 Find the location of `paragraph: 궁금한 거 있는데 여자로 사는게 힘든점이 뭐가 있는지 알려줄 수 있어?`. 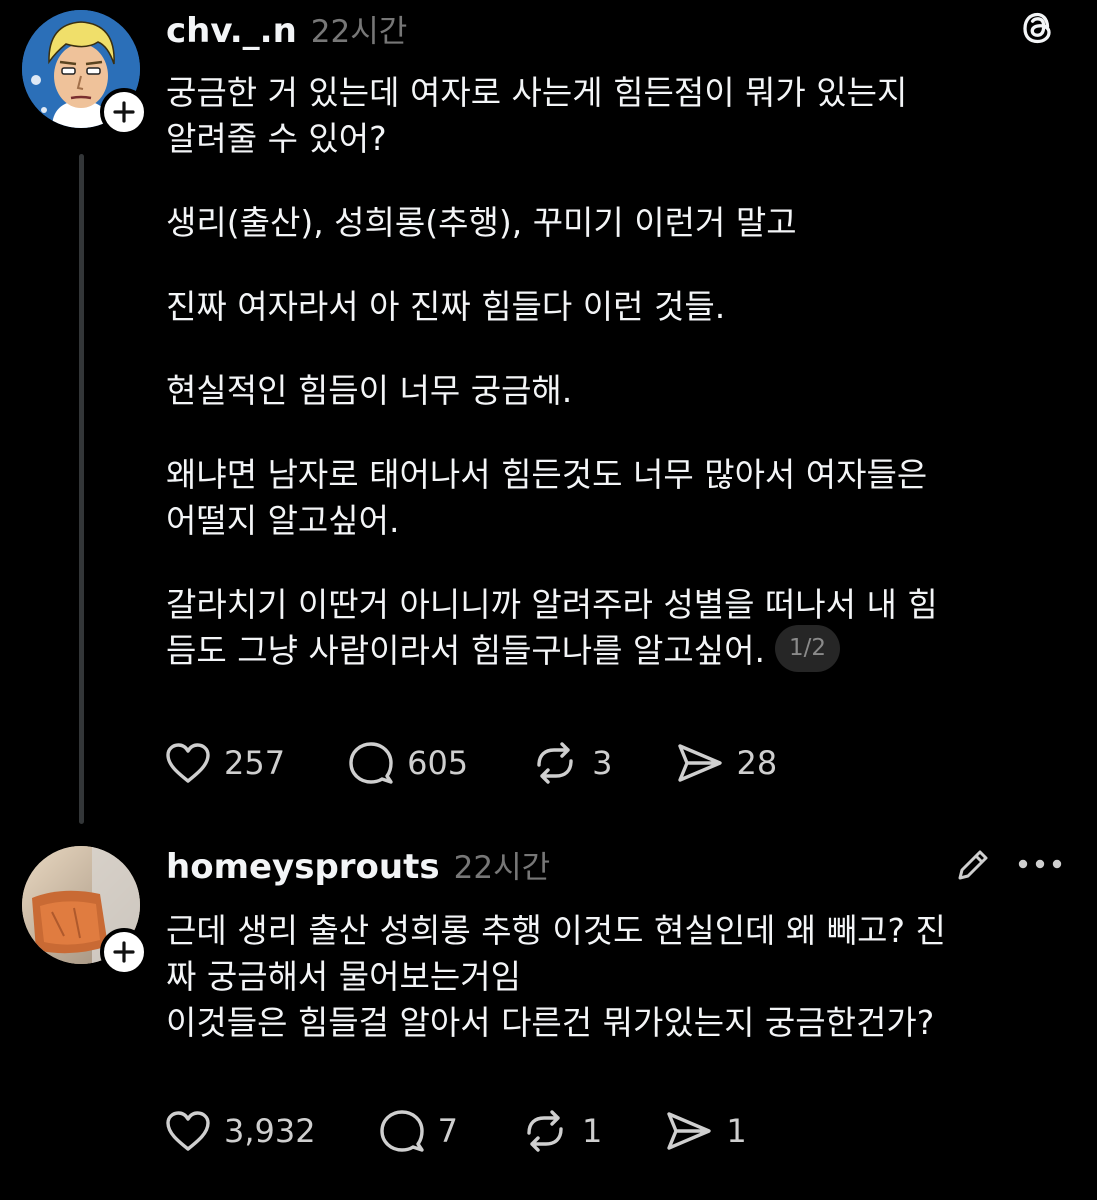

paragraph: 궁금한 거 있는데 여자로 사는게 힘든점이 뭐가 있는지 알려줄 수 있어? is located at coordinates (616, 116).